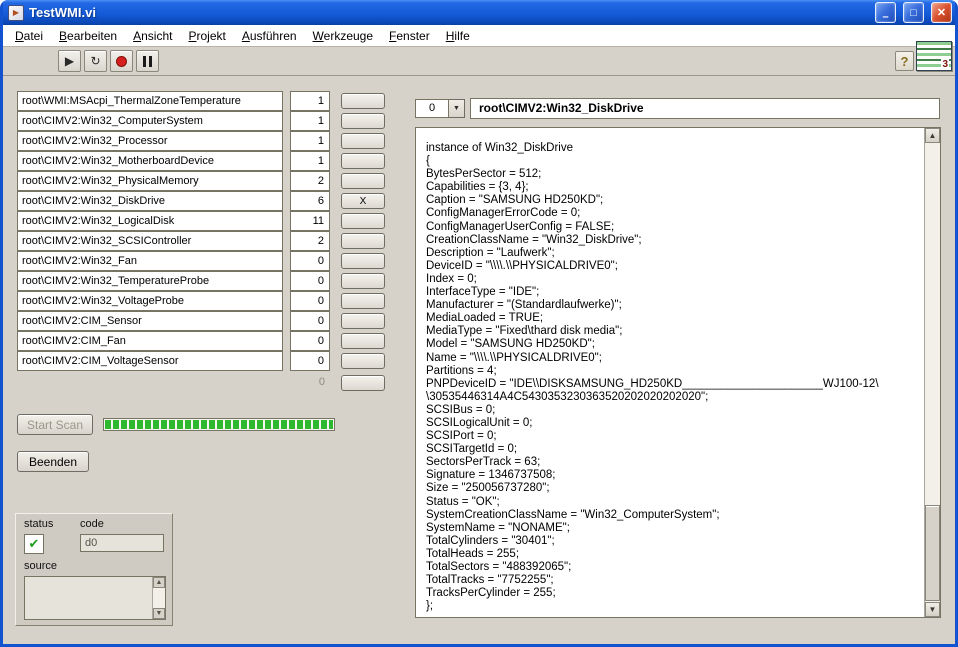 Image resolution: width=958 pixels, height=647 pixels. Describe the element at coordinates (150, 321) in the screenshot. I see `wmi-class-path: root\CIMV2:CIM_Sensor` at that location.